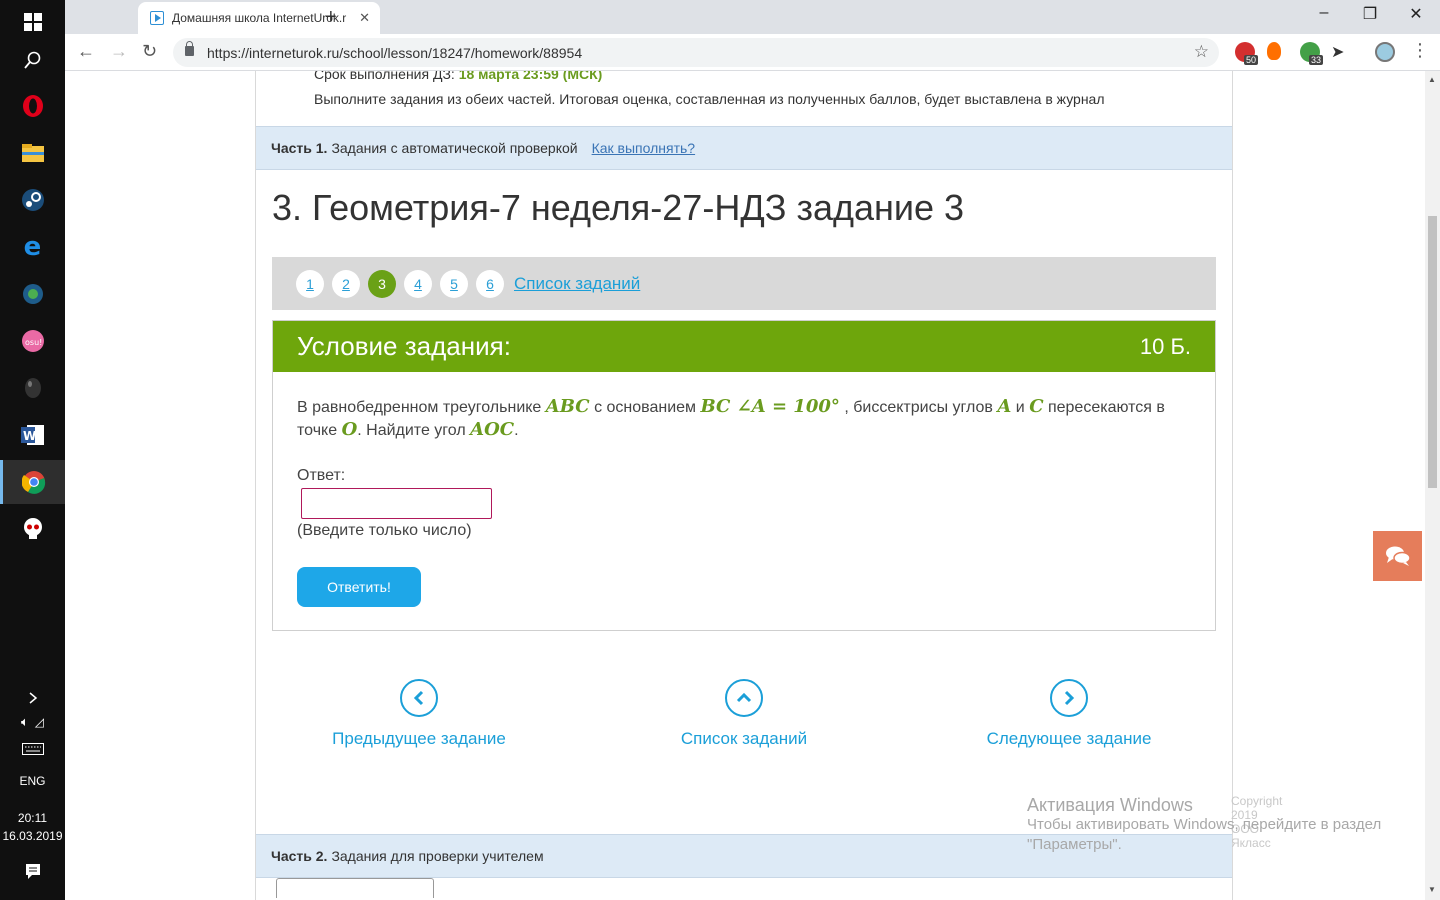 Image resolution: width=1440 pixels, height=900 pixels. Describe the element at coordinates (32, 529) in the screenshot. I see `skull-icon` at that location.